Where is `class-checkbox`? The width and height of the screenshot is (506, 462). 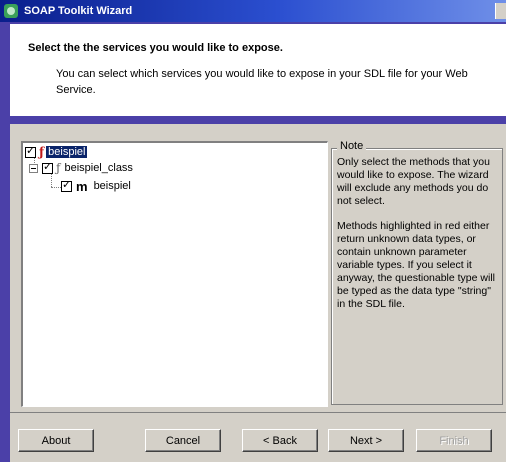 class-checkbox is located at coordinates (47, 167).